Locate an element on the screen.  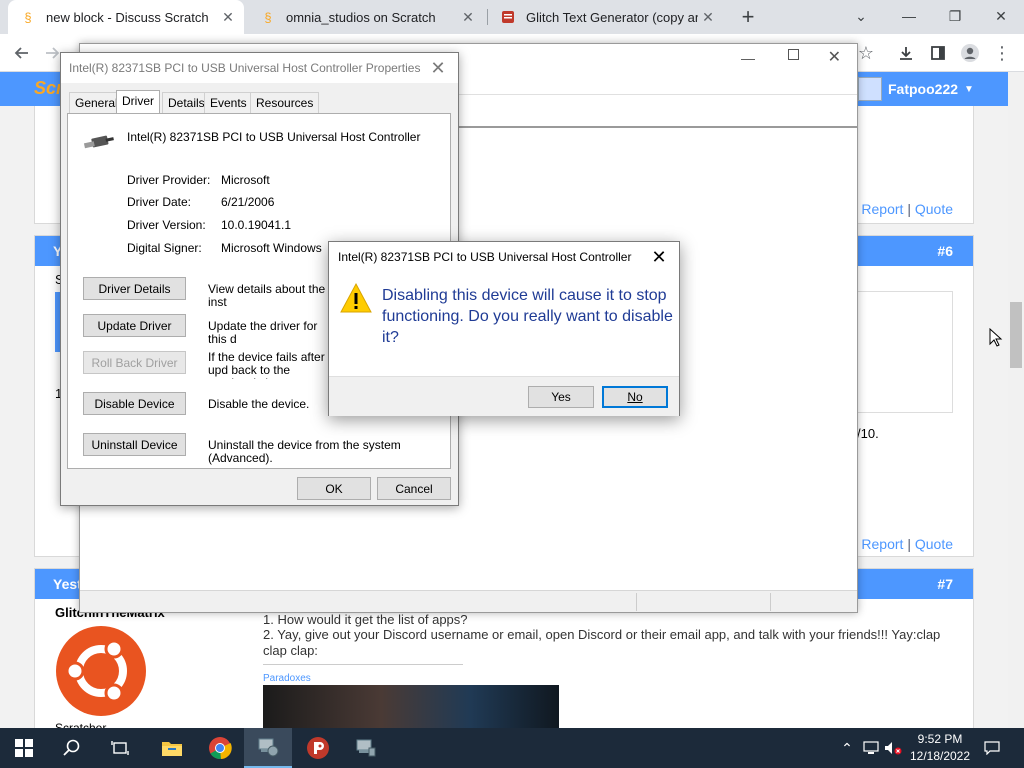
menu-icon: ⋮ is located at coordinates (1002, 53).